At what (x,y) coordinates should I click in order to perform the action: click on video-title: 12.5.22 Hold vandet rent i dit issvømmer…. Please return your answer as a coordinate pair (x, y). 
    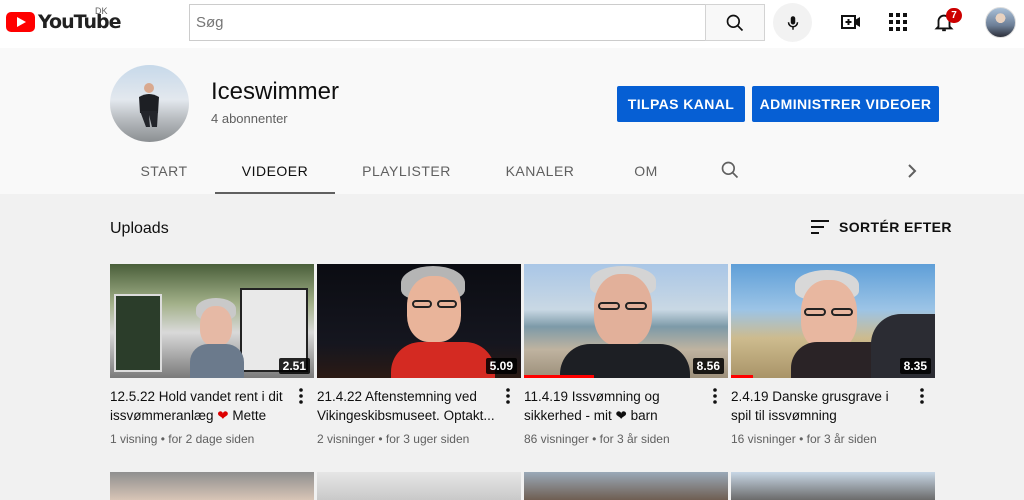
    Looking at the image, I should click on (199, 406).